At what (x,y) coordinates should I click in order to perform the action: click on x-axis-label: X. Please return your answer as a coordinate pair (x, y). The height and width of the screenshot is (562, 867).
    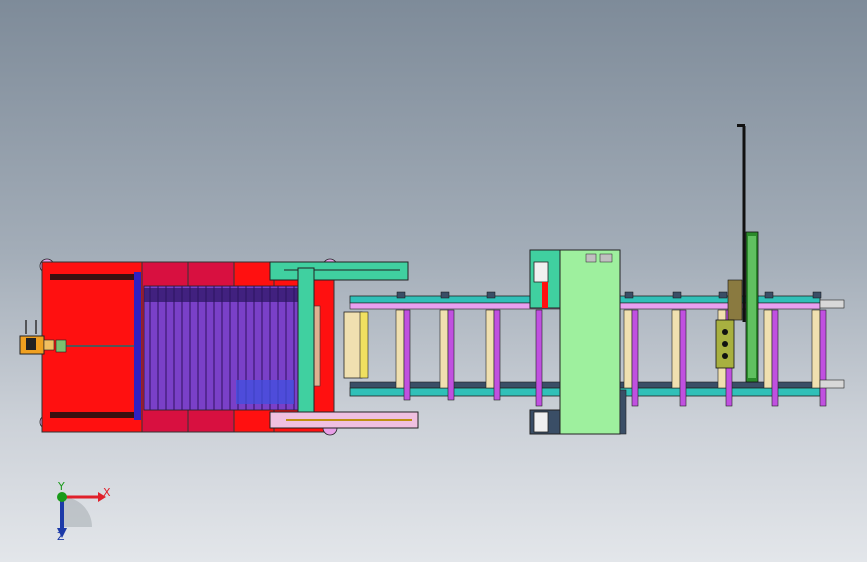
    Looking at the image, I should click on (107, 492).